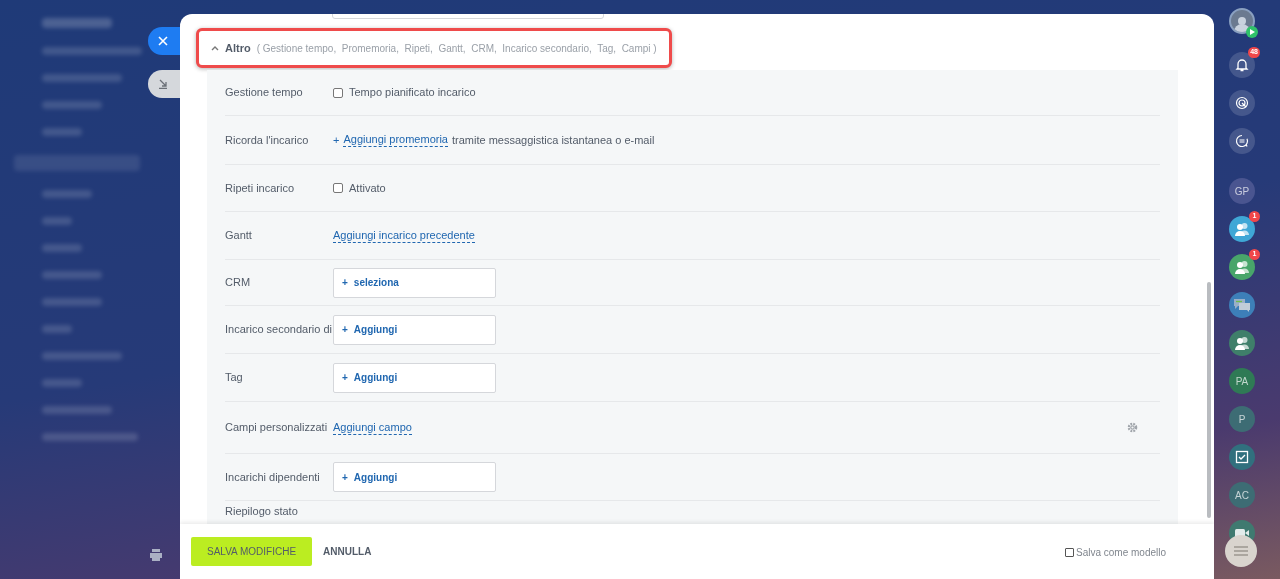 Image resolution: width=1280 pixels, height=579 pixels. What do you see at coordinates (1252, 32) in the screenshot?
I see `play-icon` at bounding box center [1252, 32].